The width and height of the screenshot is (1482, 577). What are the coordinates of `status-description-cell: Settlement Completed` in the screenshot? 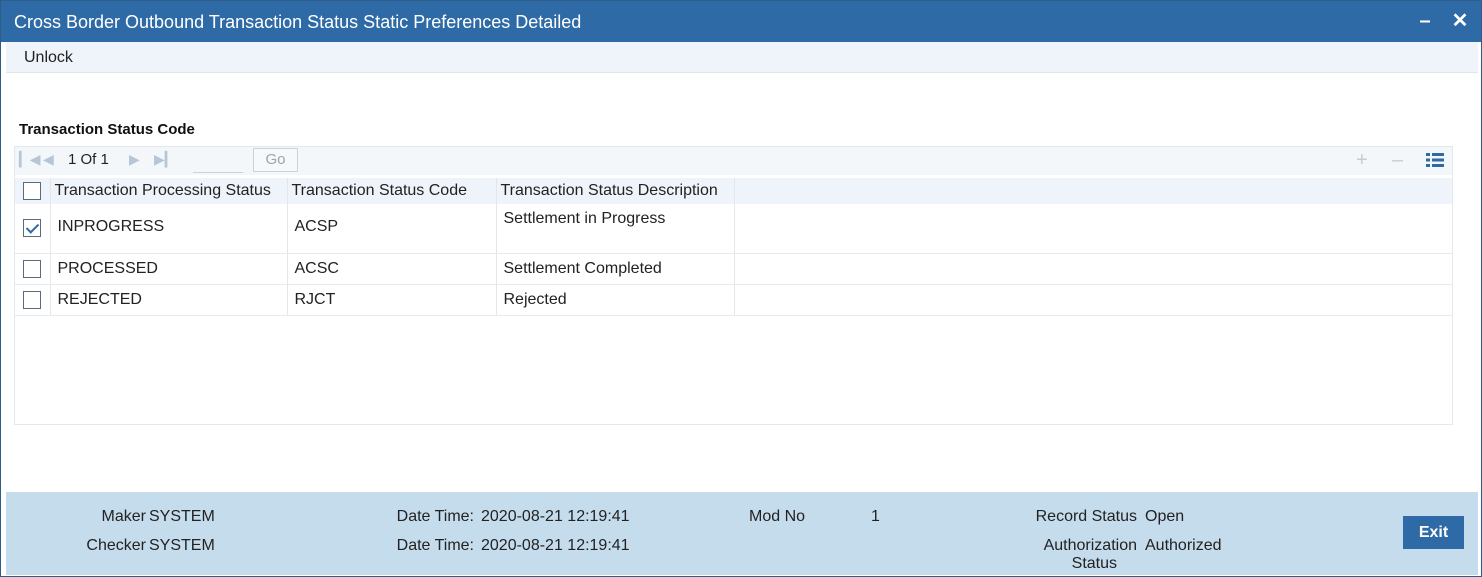 It's located at (615, 269).